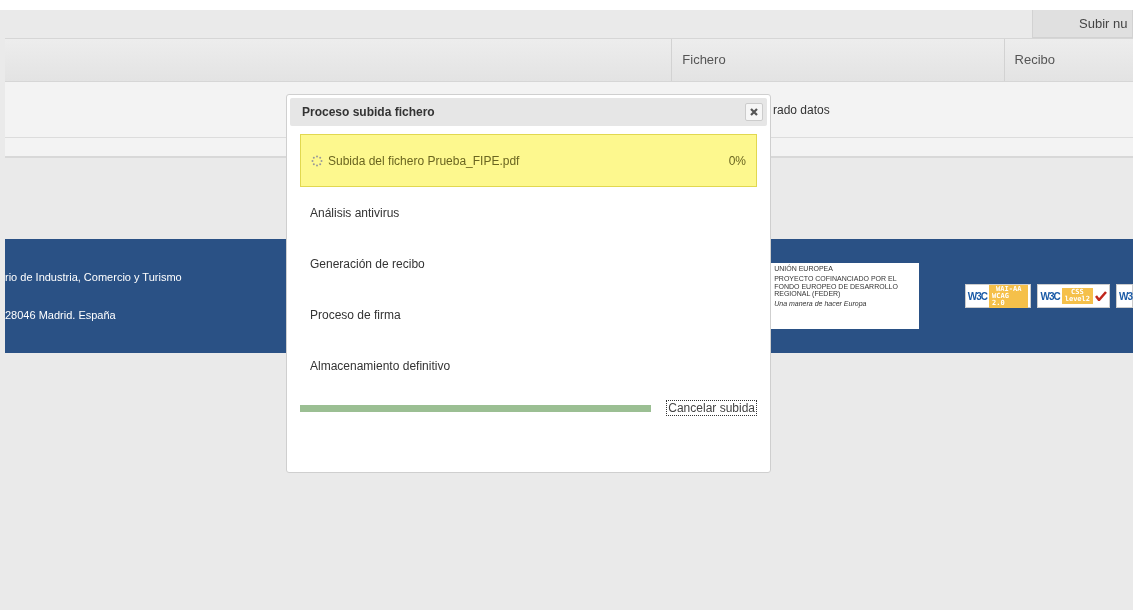 Image resolution: width=1133 pixels, height=610 pixels. Describe the element at coordinates (837, 60) in the screenshot. I see `column-header: Fichero` at that location.